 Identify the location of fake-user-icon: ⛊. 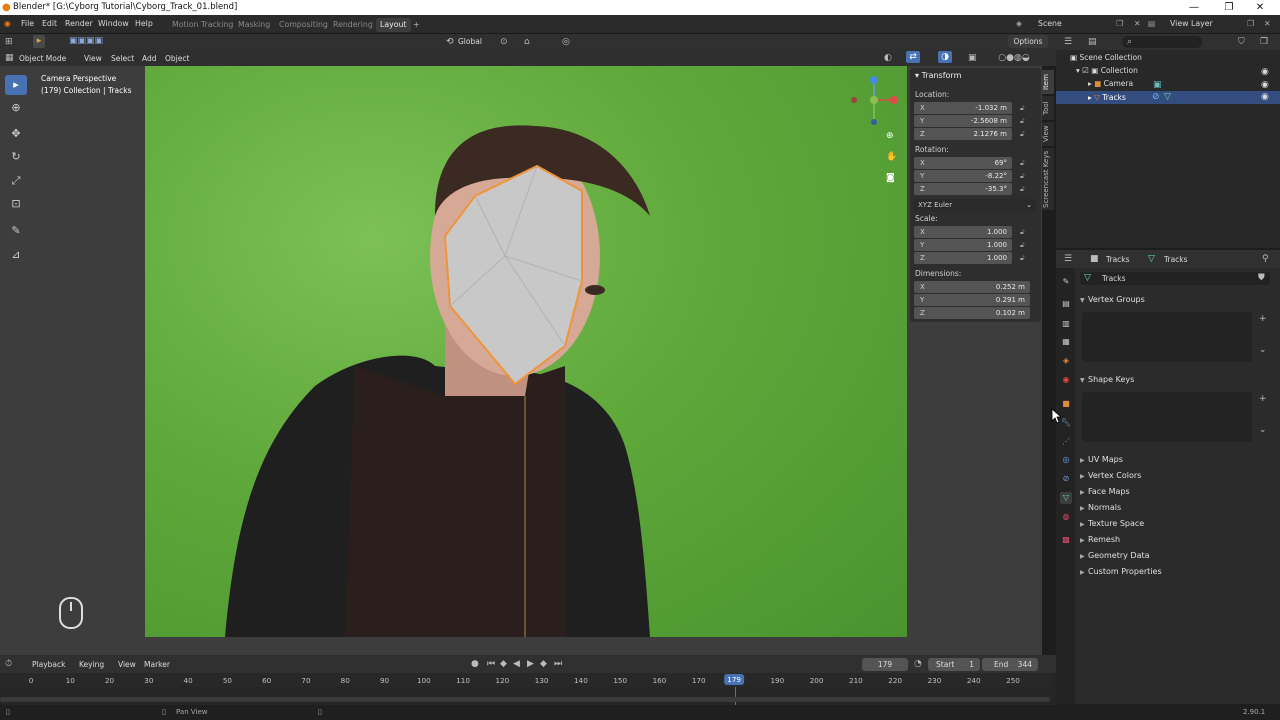
(1261, 278).